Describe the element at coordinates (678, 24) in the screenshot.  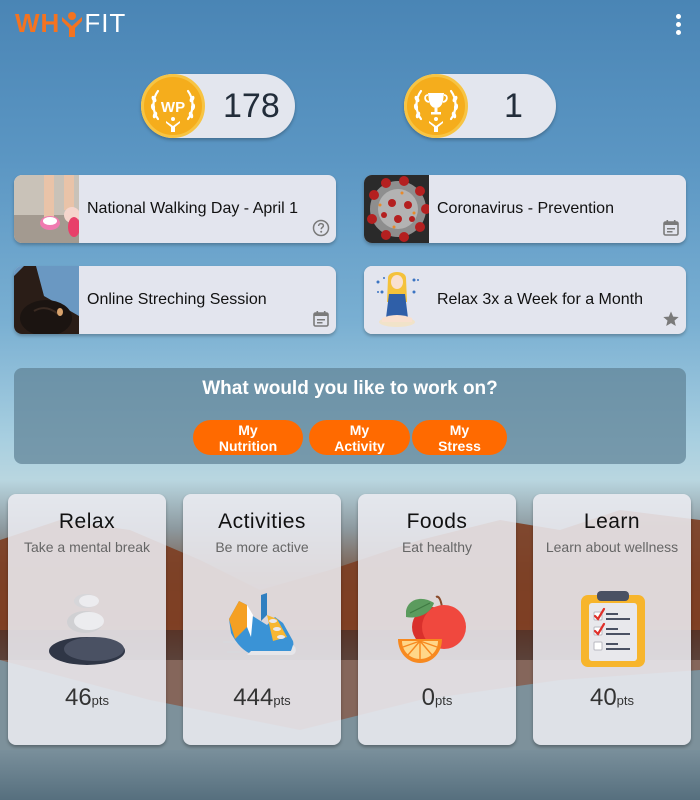
I see `more-vert-icon` at that location.